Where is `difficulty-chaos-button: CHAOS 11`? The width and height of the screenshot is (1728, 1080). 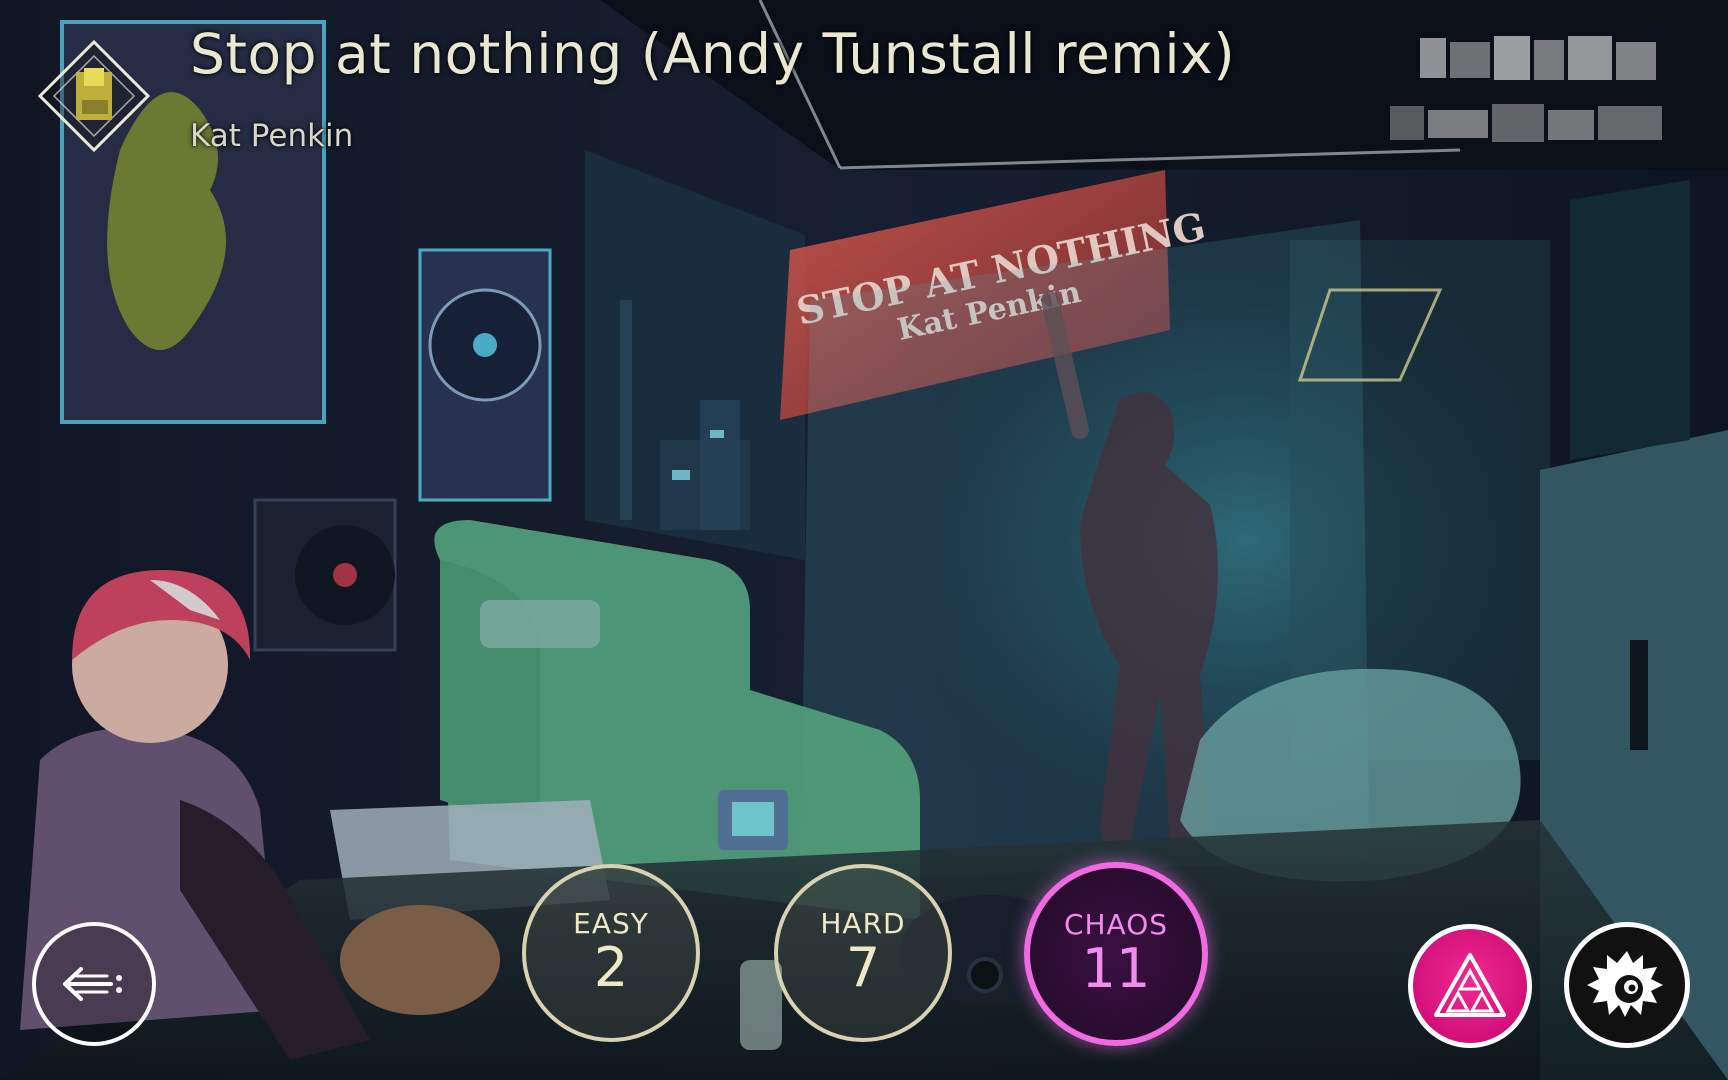
difficulty-chaos-button: CHAOS 11 is located at coordinates (1116, 954).